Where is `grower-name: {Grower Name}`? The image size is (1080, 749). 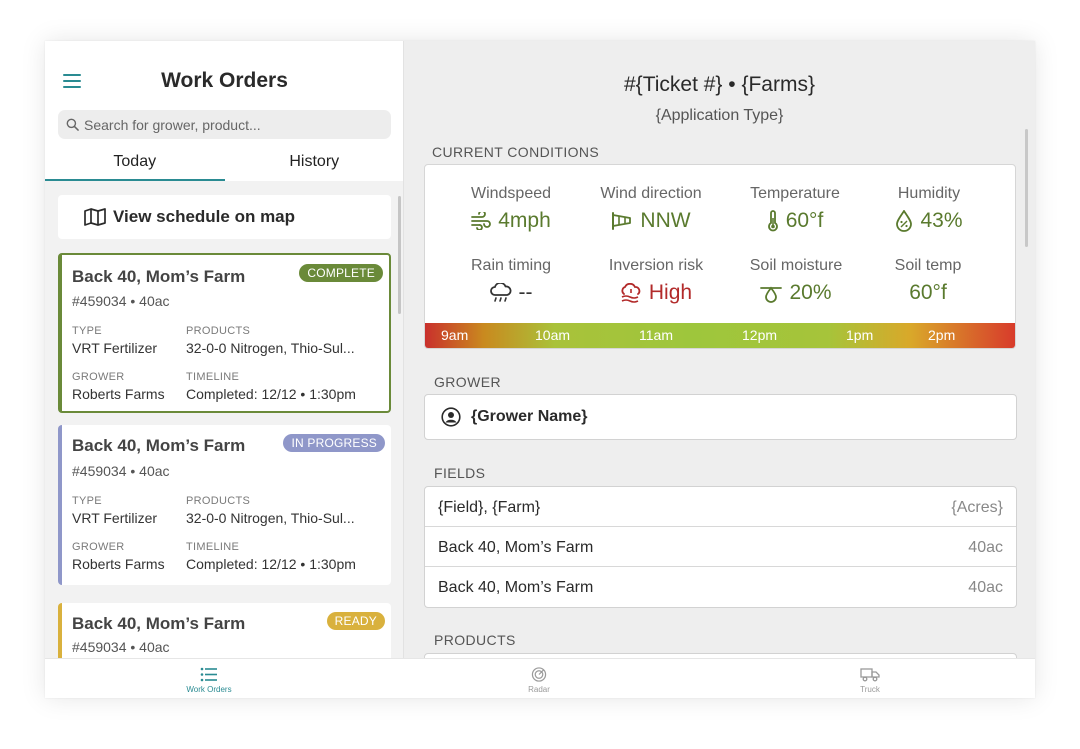
grower-name: {Grower Name} is located at coordinates (529, 416).